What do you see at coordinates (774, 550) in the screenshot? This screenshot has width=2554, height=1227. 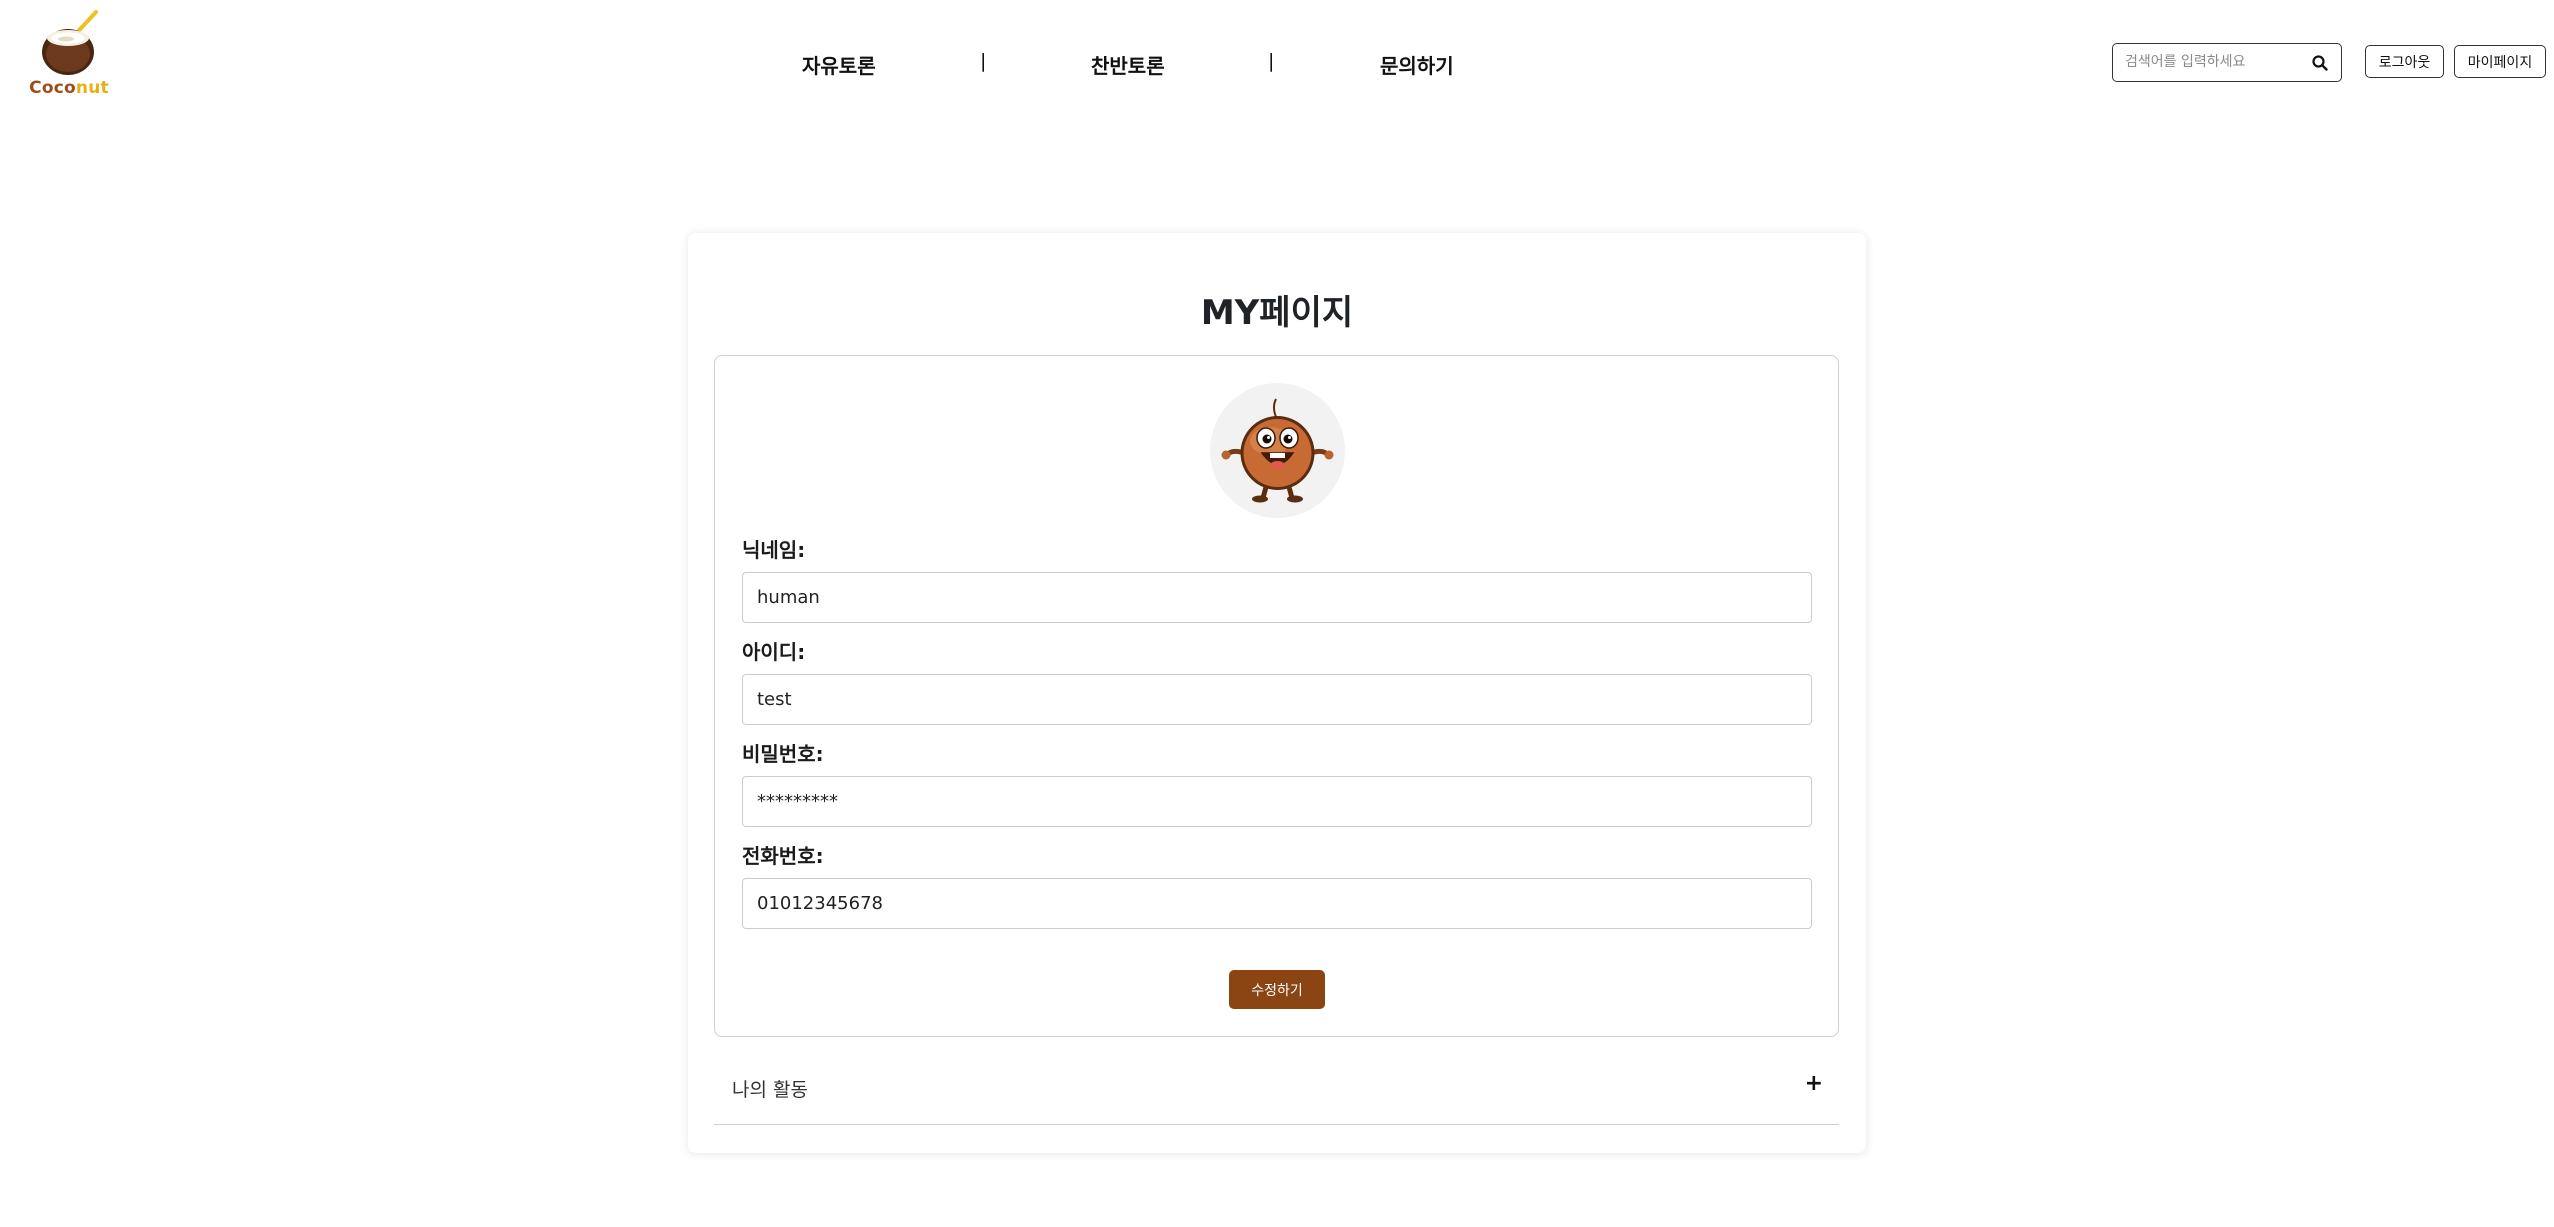 I see `nickname-label: 닉네임:` at bounding box center [774, 550].